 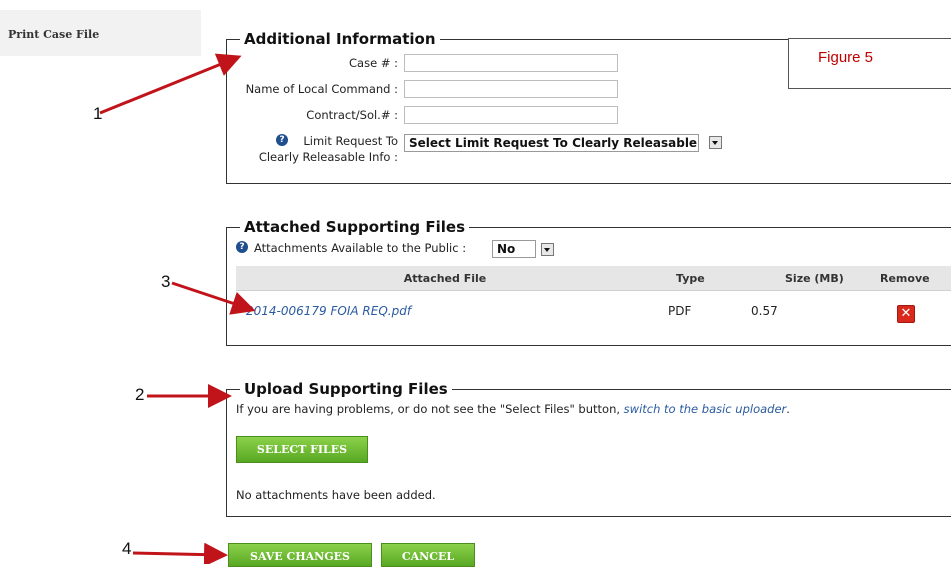 What do you see at coordinates (166, 281) in the screenshot?
I see `annotation-number-3: 3` at bounding box center [166, 281].